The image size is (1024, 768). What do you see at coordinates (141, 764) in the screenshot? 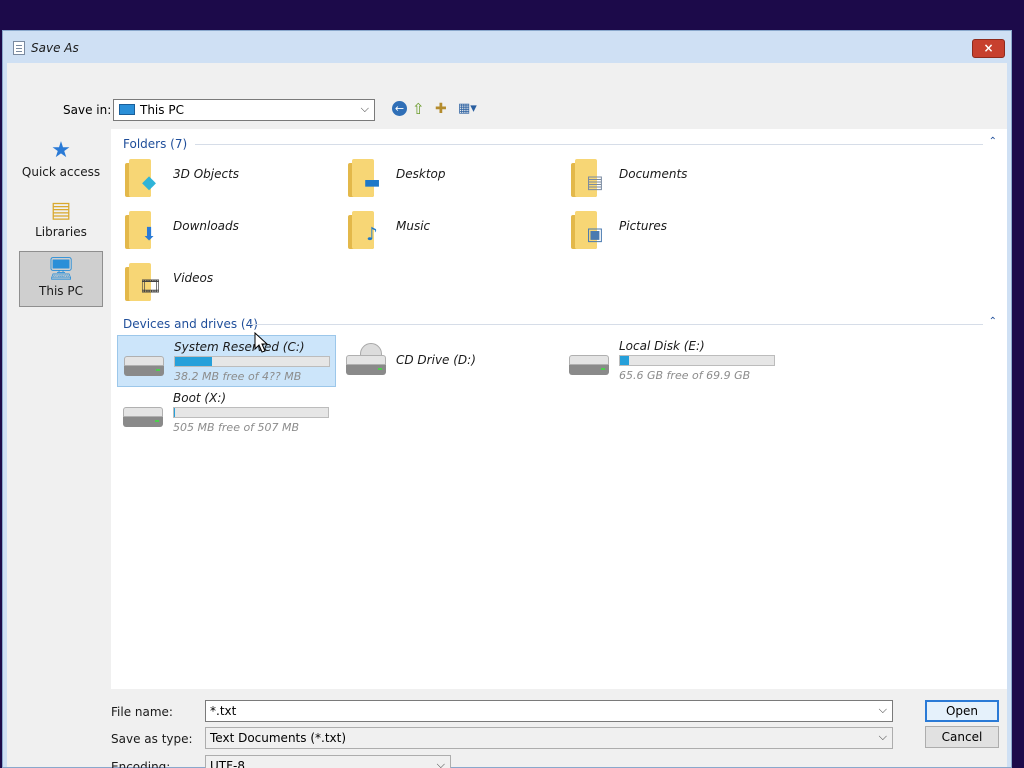
I see `encoding-label: Encoding:` at bounding box center [141, 764].